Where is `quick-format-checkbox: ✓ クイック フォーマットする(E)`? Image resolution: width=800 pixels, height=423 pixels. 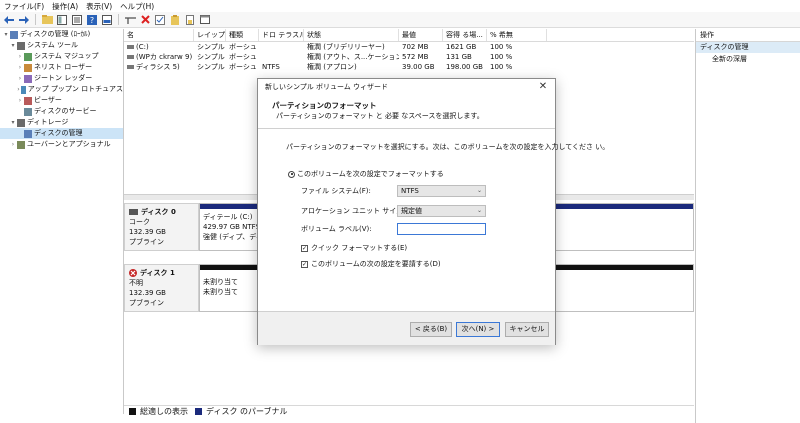 quick-format-checkbox: ✓ クイック フォーマットする(E) is located at coordinates (354, 248).